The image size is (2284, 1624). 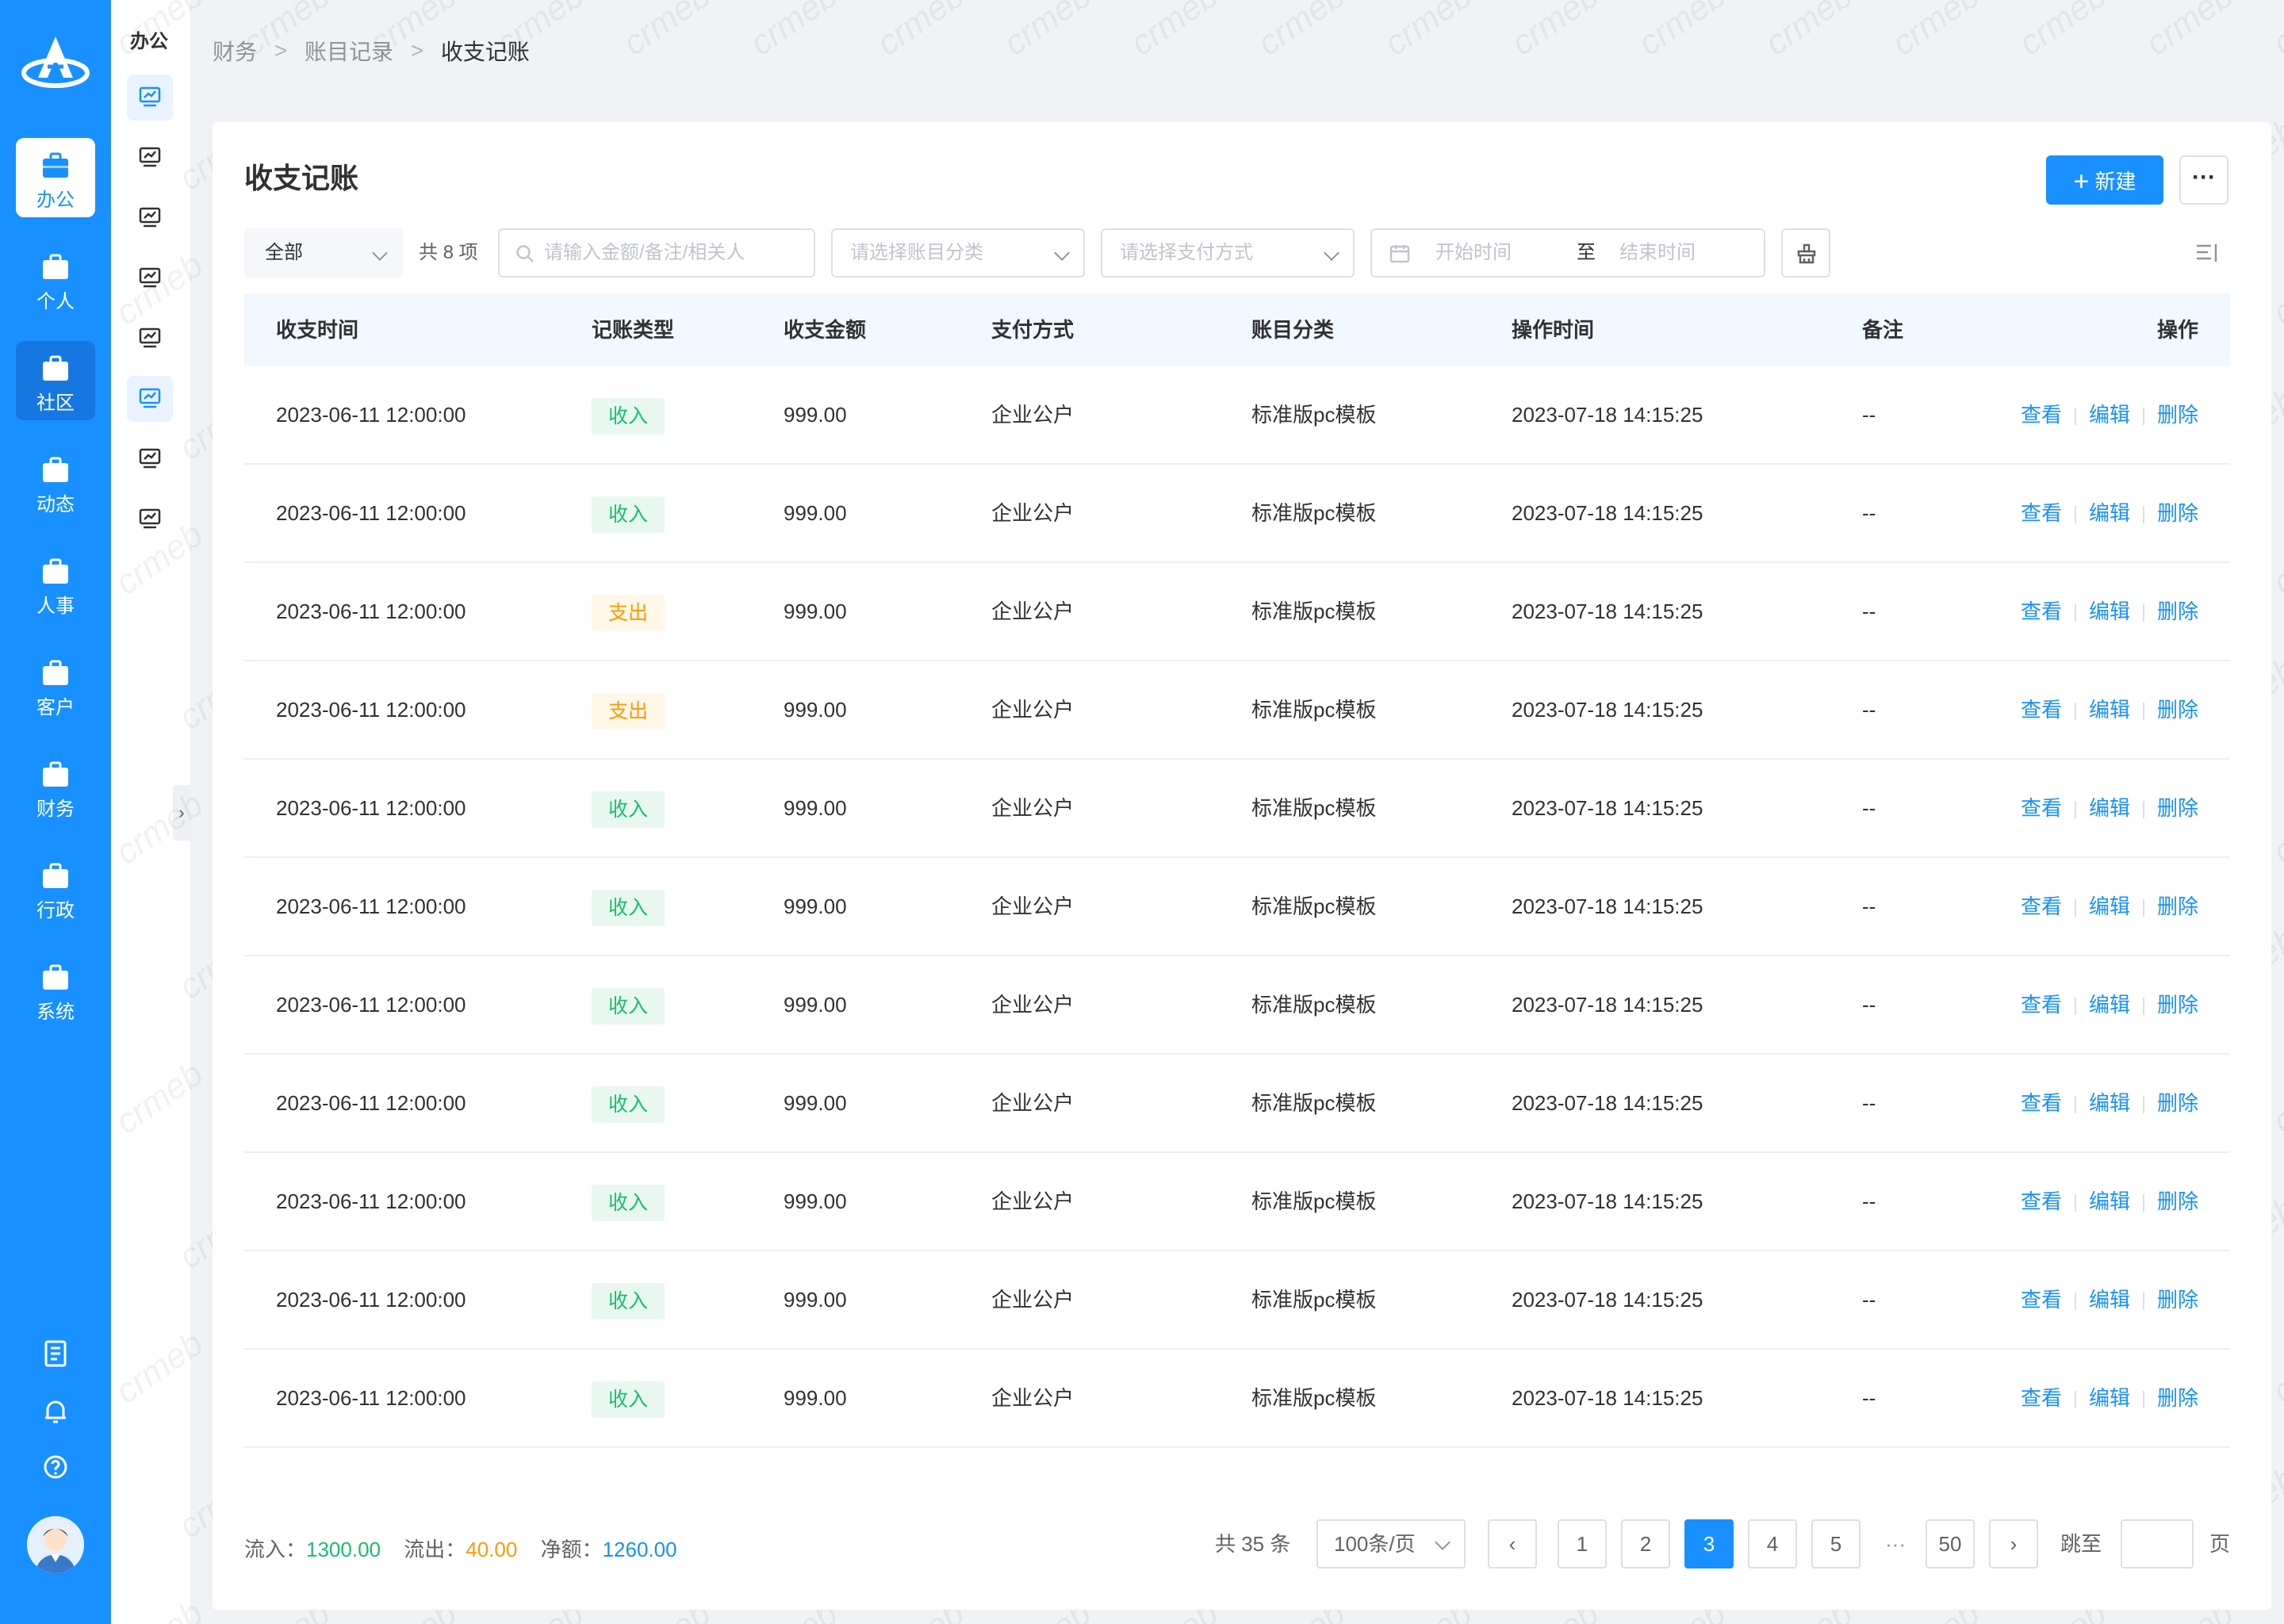 What do you see at coordinates (1512, 1543) in the screenshot?
I see `prev-page-button: ‹` at bounding box center [1512, 1543].